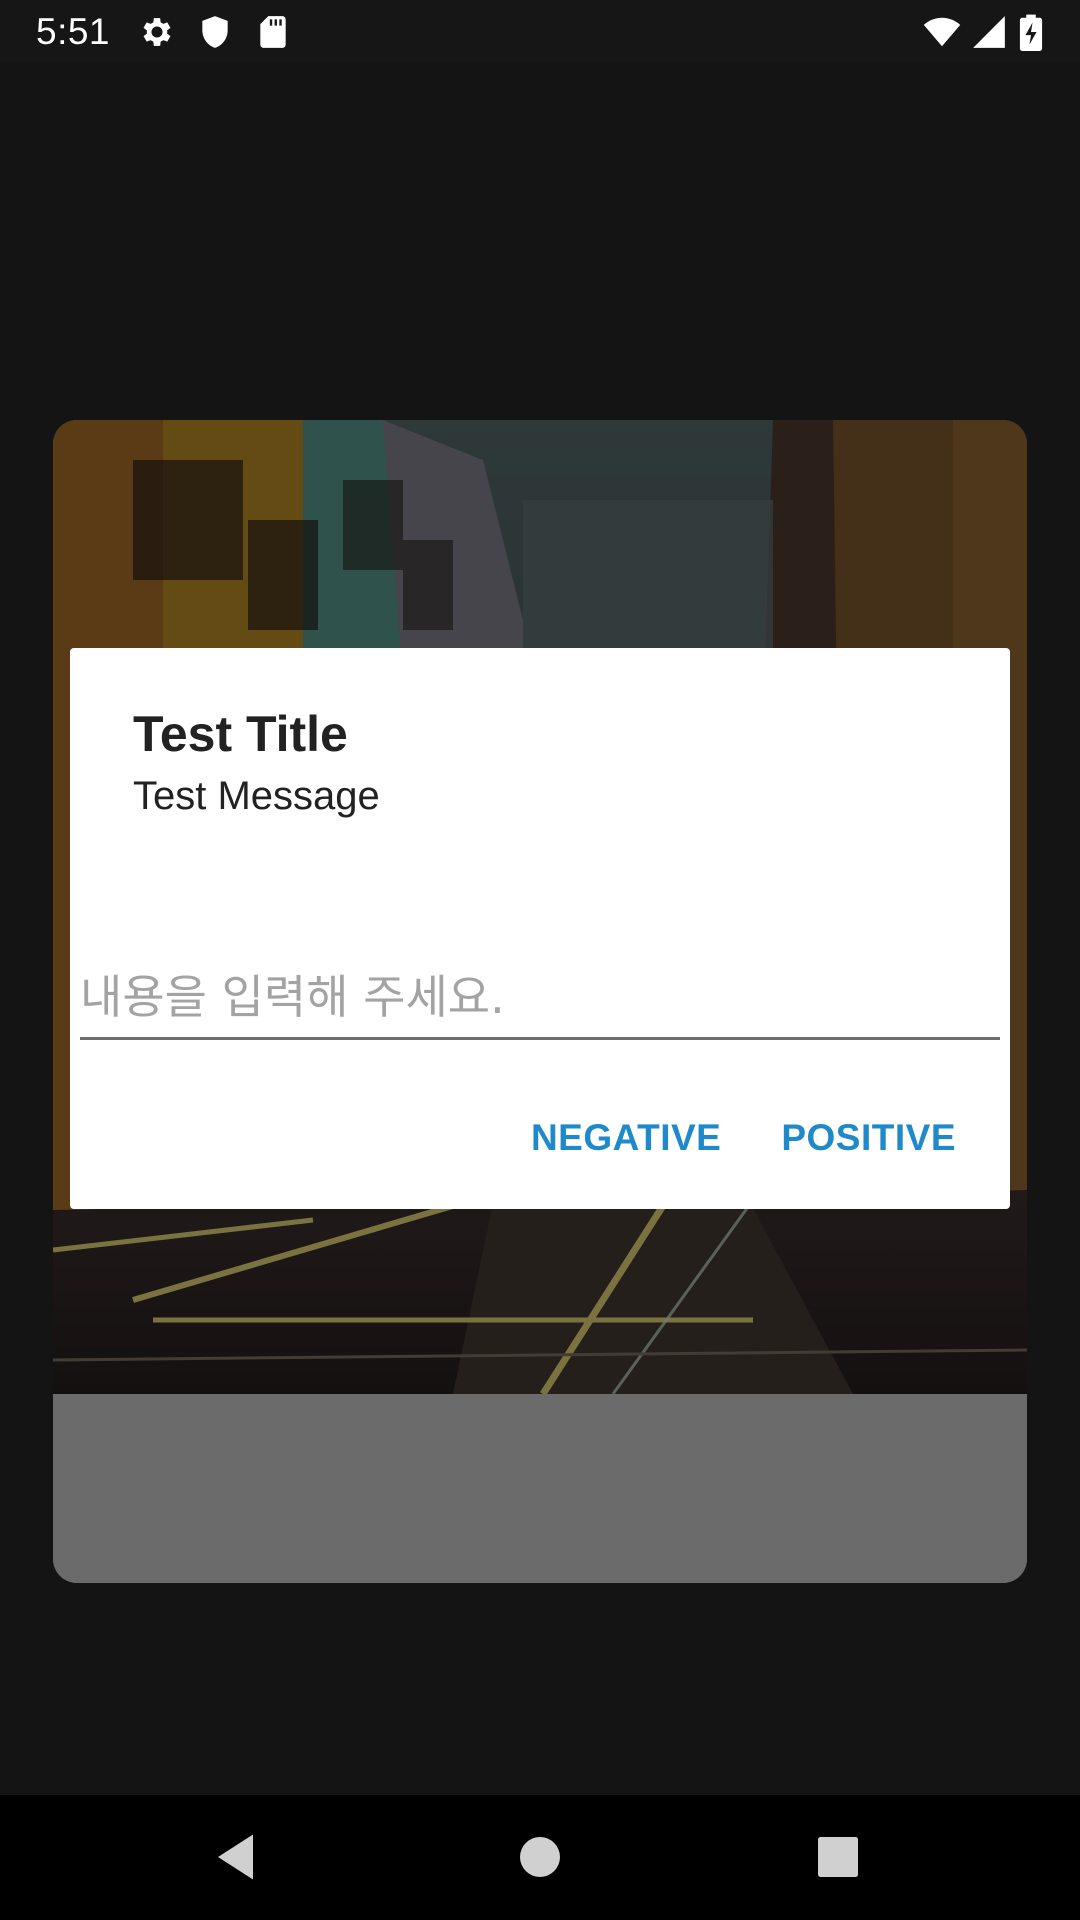 The image size is (1080, 1920). I want to click on navigation-bar, so click(540, 1857).